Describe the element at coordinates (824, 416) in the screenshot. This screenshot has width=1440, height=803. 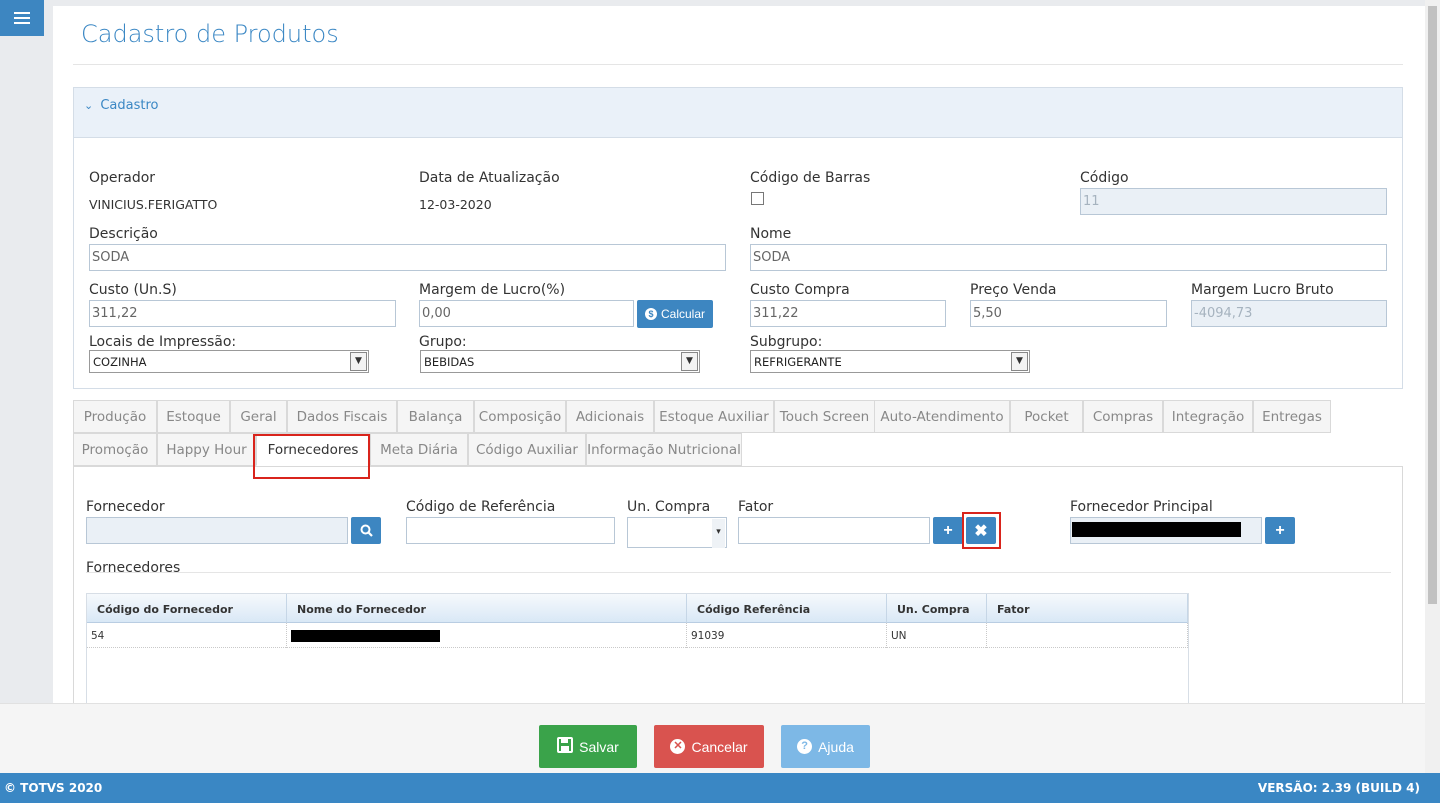
I see `tab-touch-screen: Touch Screen` at that location.